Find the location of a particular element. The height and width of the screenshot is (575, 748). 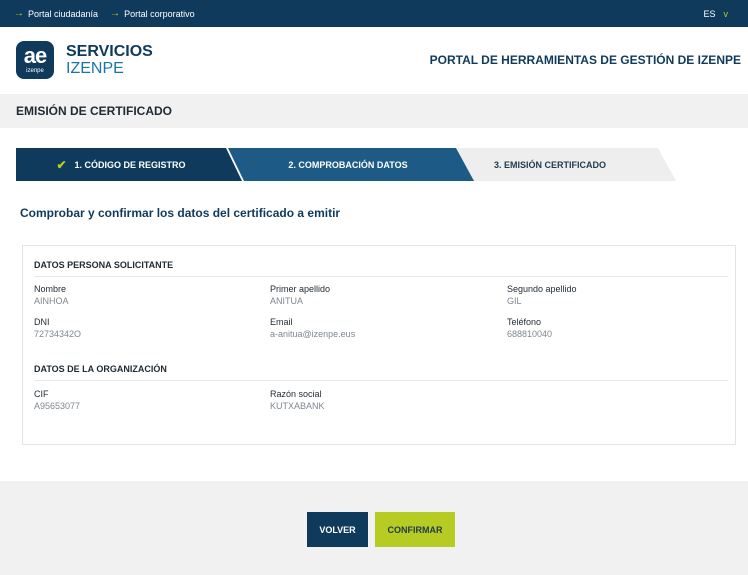

dni-label: DNI is located at coordinates (42, 322).